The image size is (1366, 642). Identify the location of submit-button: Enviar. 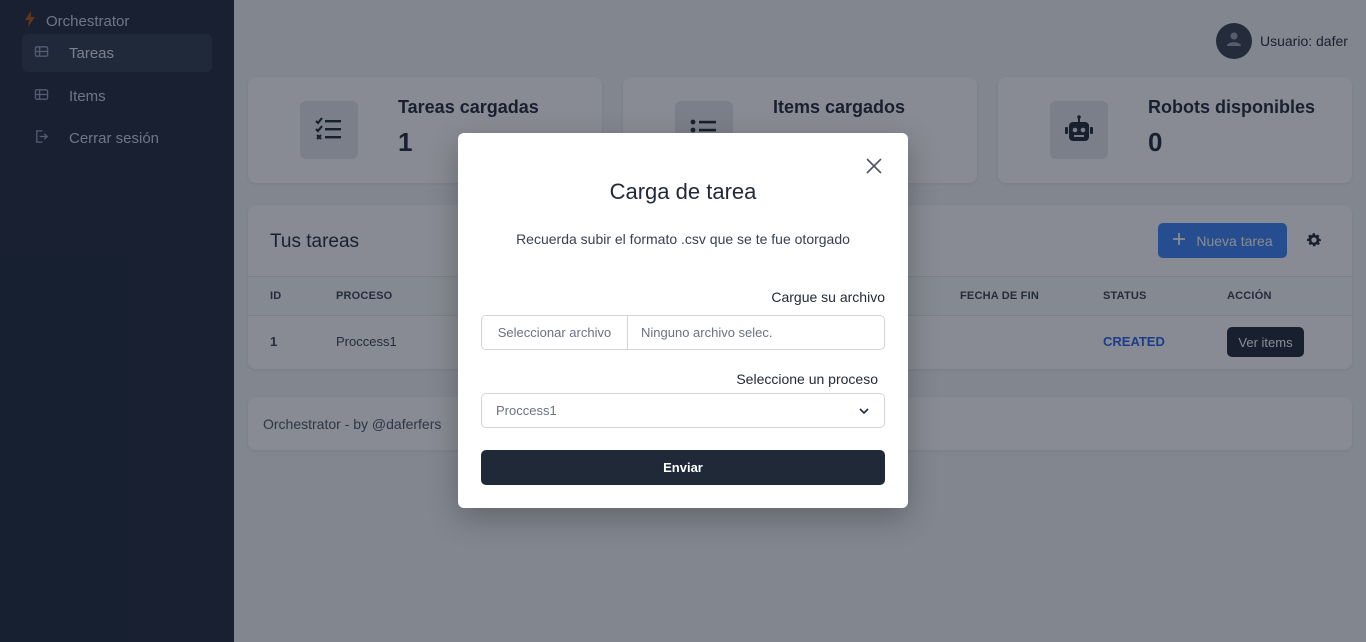
(683, 467).